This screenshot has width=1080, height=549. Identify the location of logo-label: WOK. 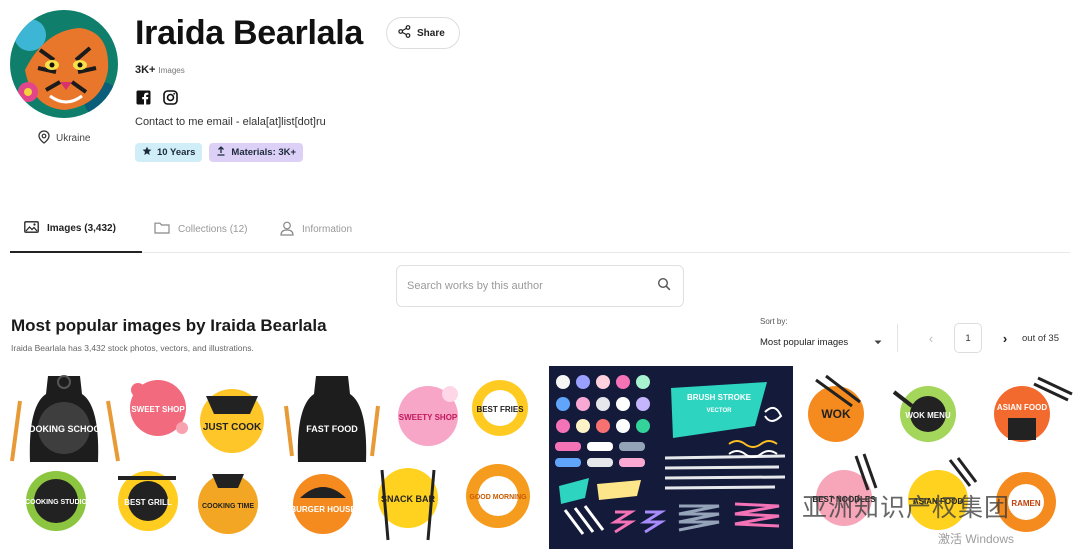
(836, 414).